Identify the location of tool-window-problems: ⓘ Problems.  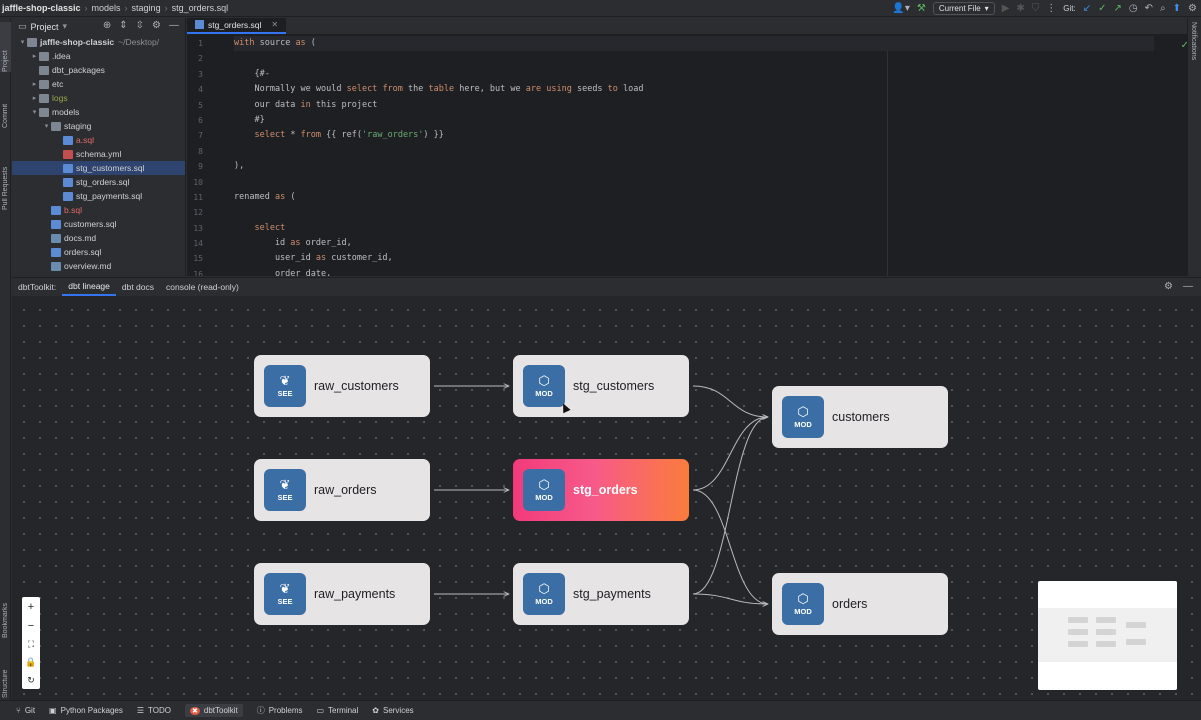
(280, 710).